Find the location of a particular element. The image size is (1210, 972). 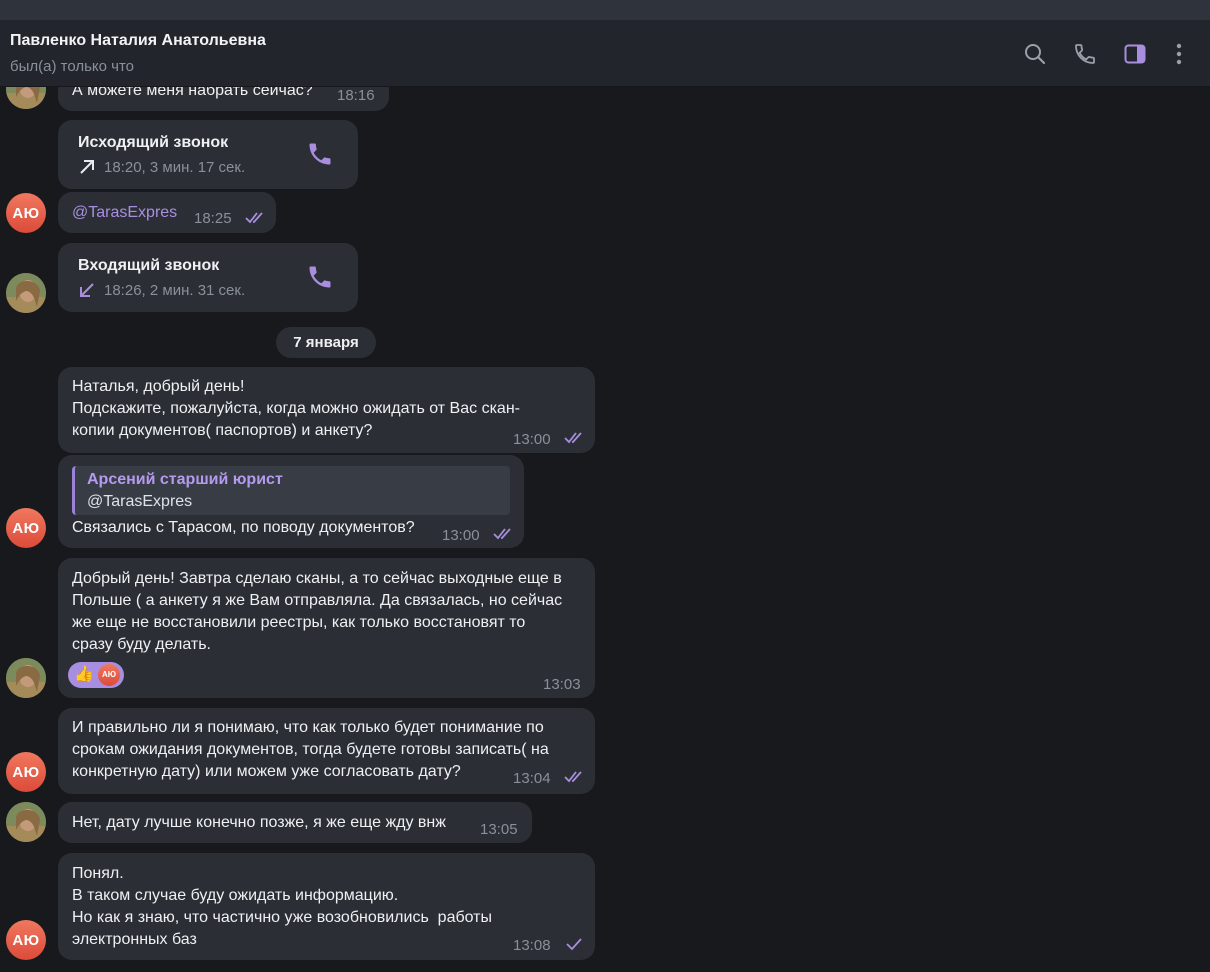

message-time: 13:03 is located at coordinates (562, 684).